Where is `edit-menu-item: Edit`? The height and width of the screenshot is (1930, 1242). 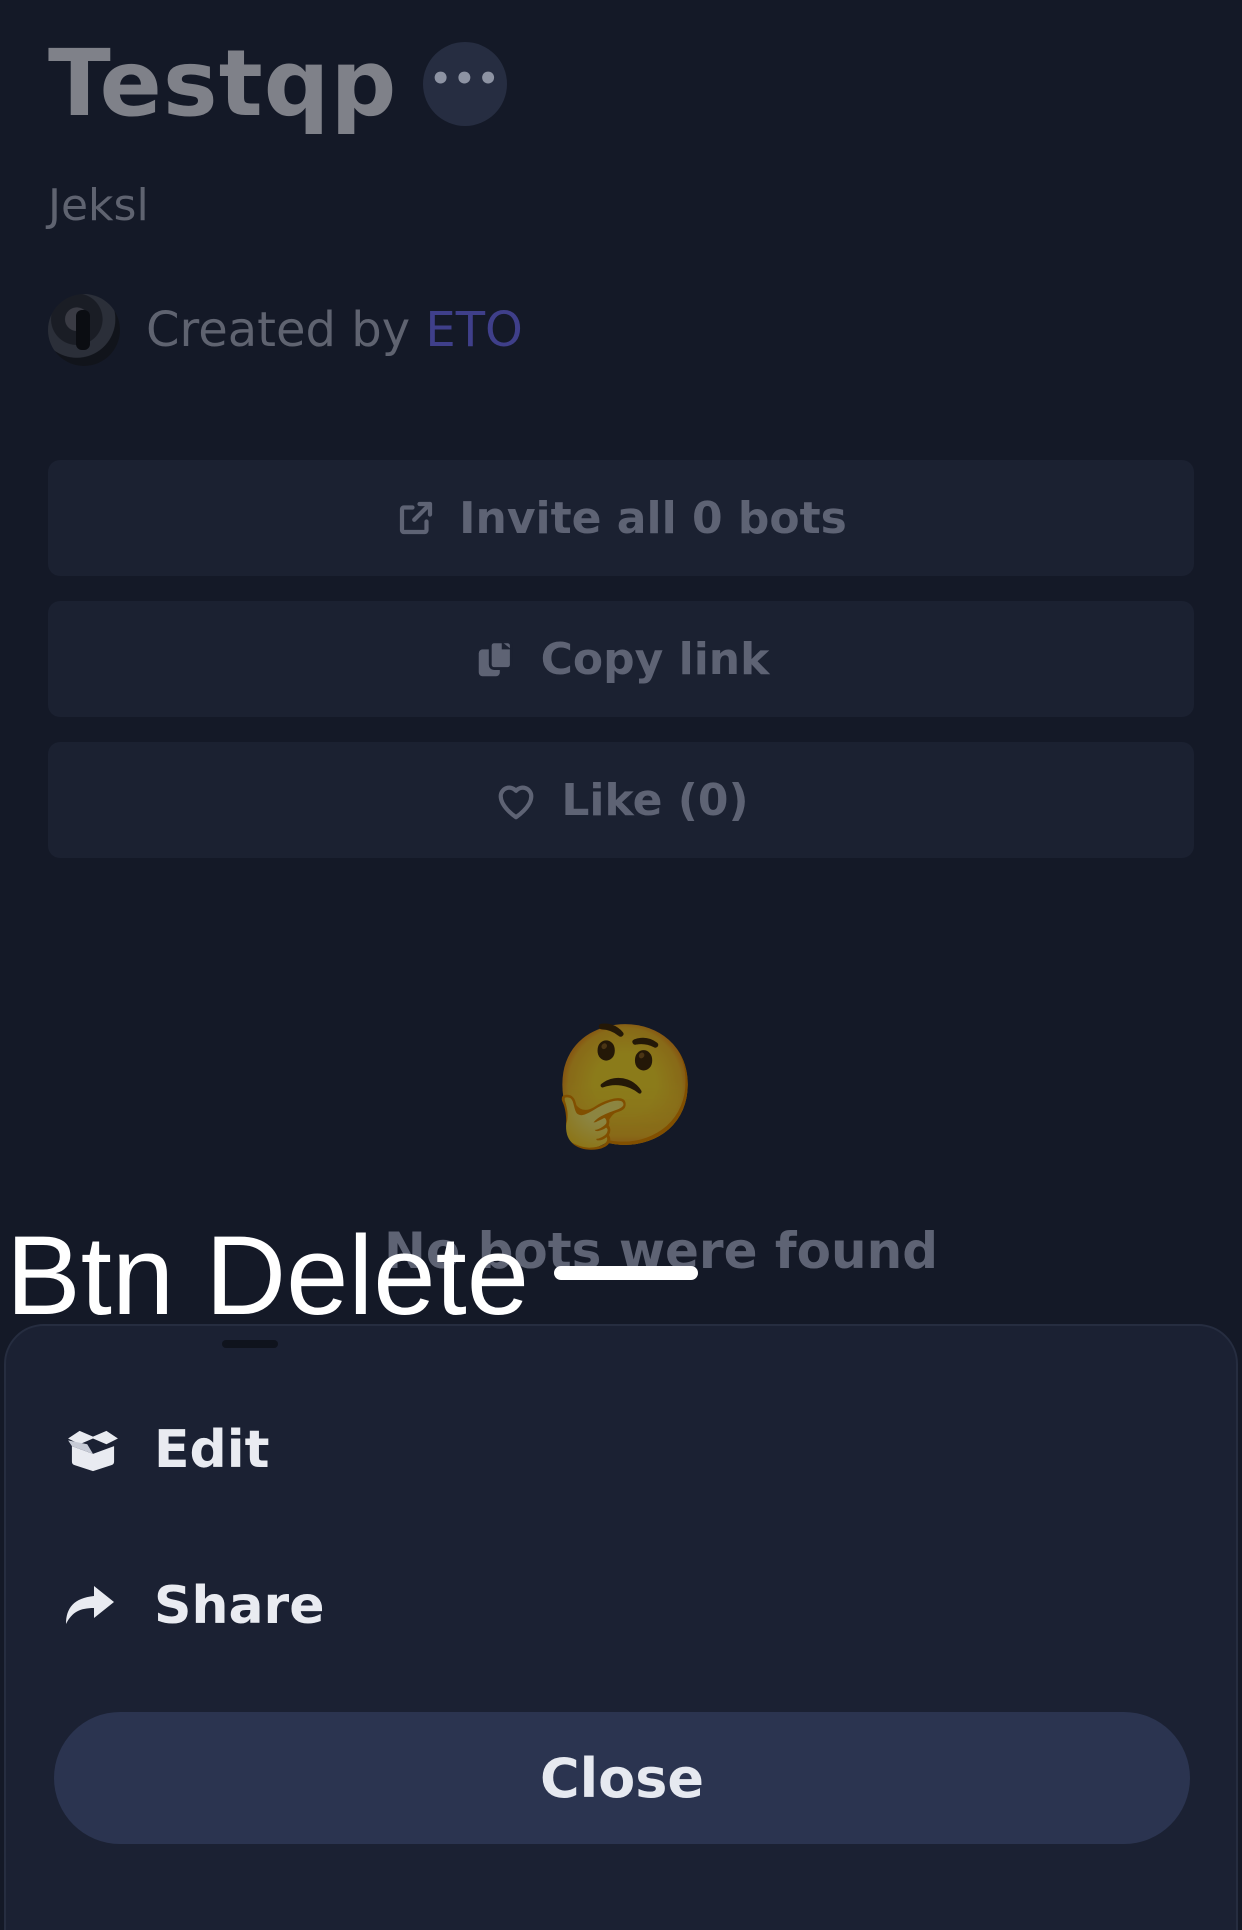
edit-menu-item: Edit is located at coordinates (166, 1450).